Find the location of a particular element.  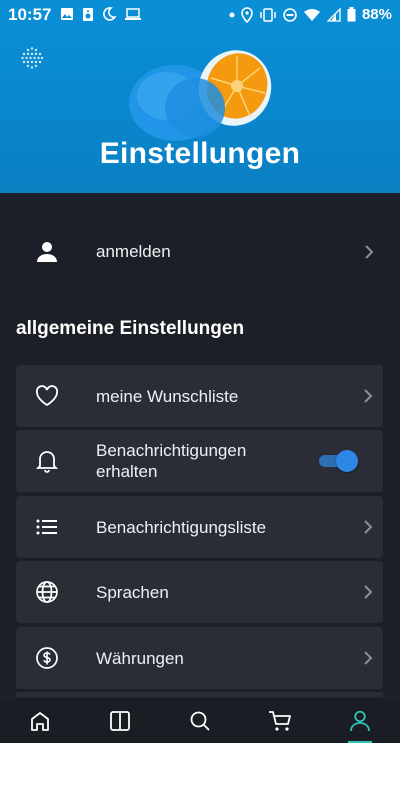

list-icon is located at coordinates (46, 527).